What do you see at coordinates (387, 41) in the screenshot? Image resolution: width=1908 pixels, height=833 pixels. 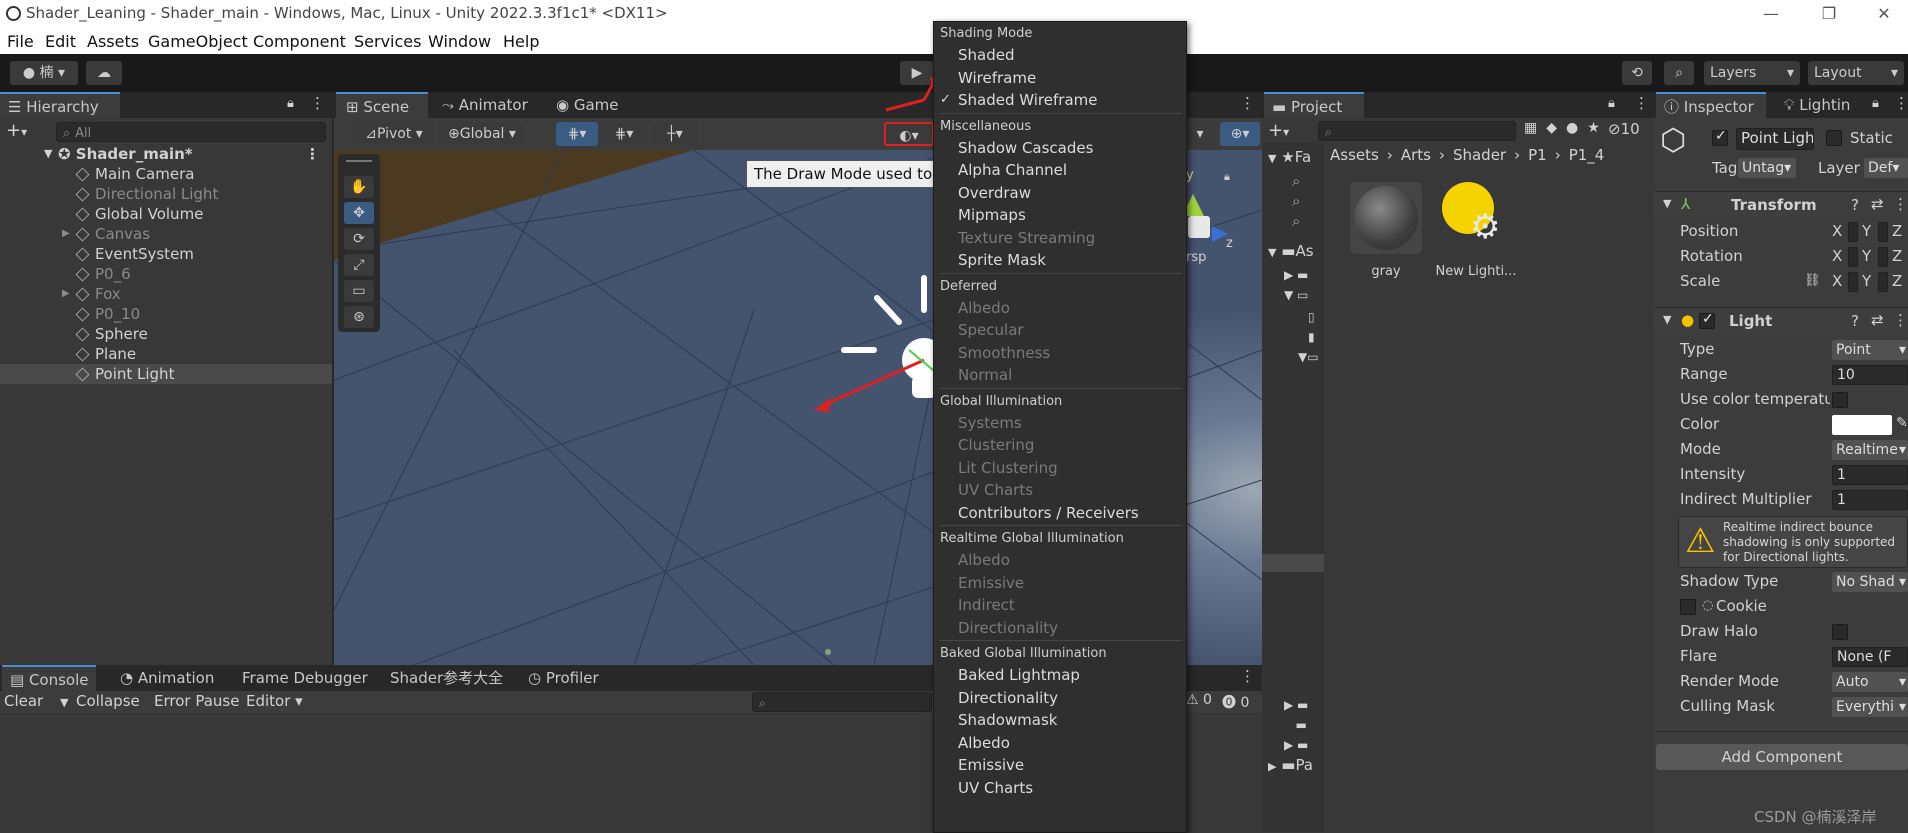 I see `menu-services: Services` at bounding box center [387, 41].